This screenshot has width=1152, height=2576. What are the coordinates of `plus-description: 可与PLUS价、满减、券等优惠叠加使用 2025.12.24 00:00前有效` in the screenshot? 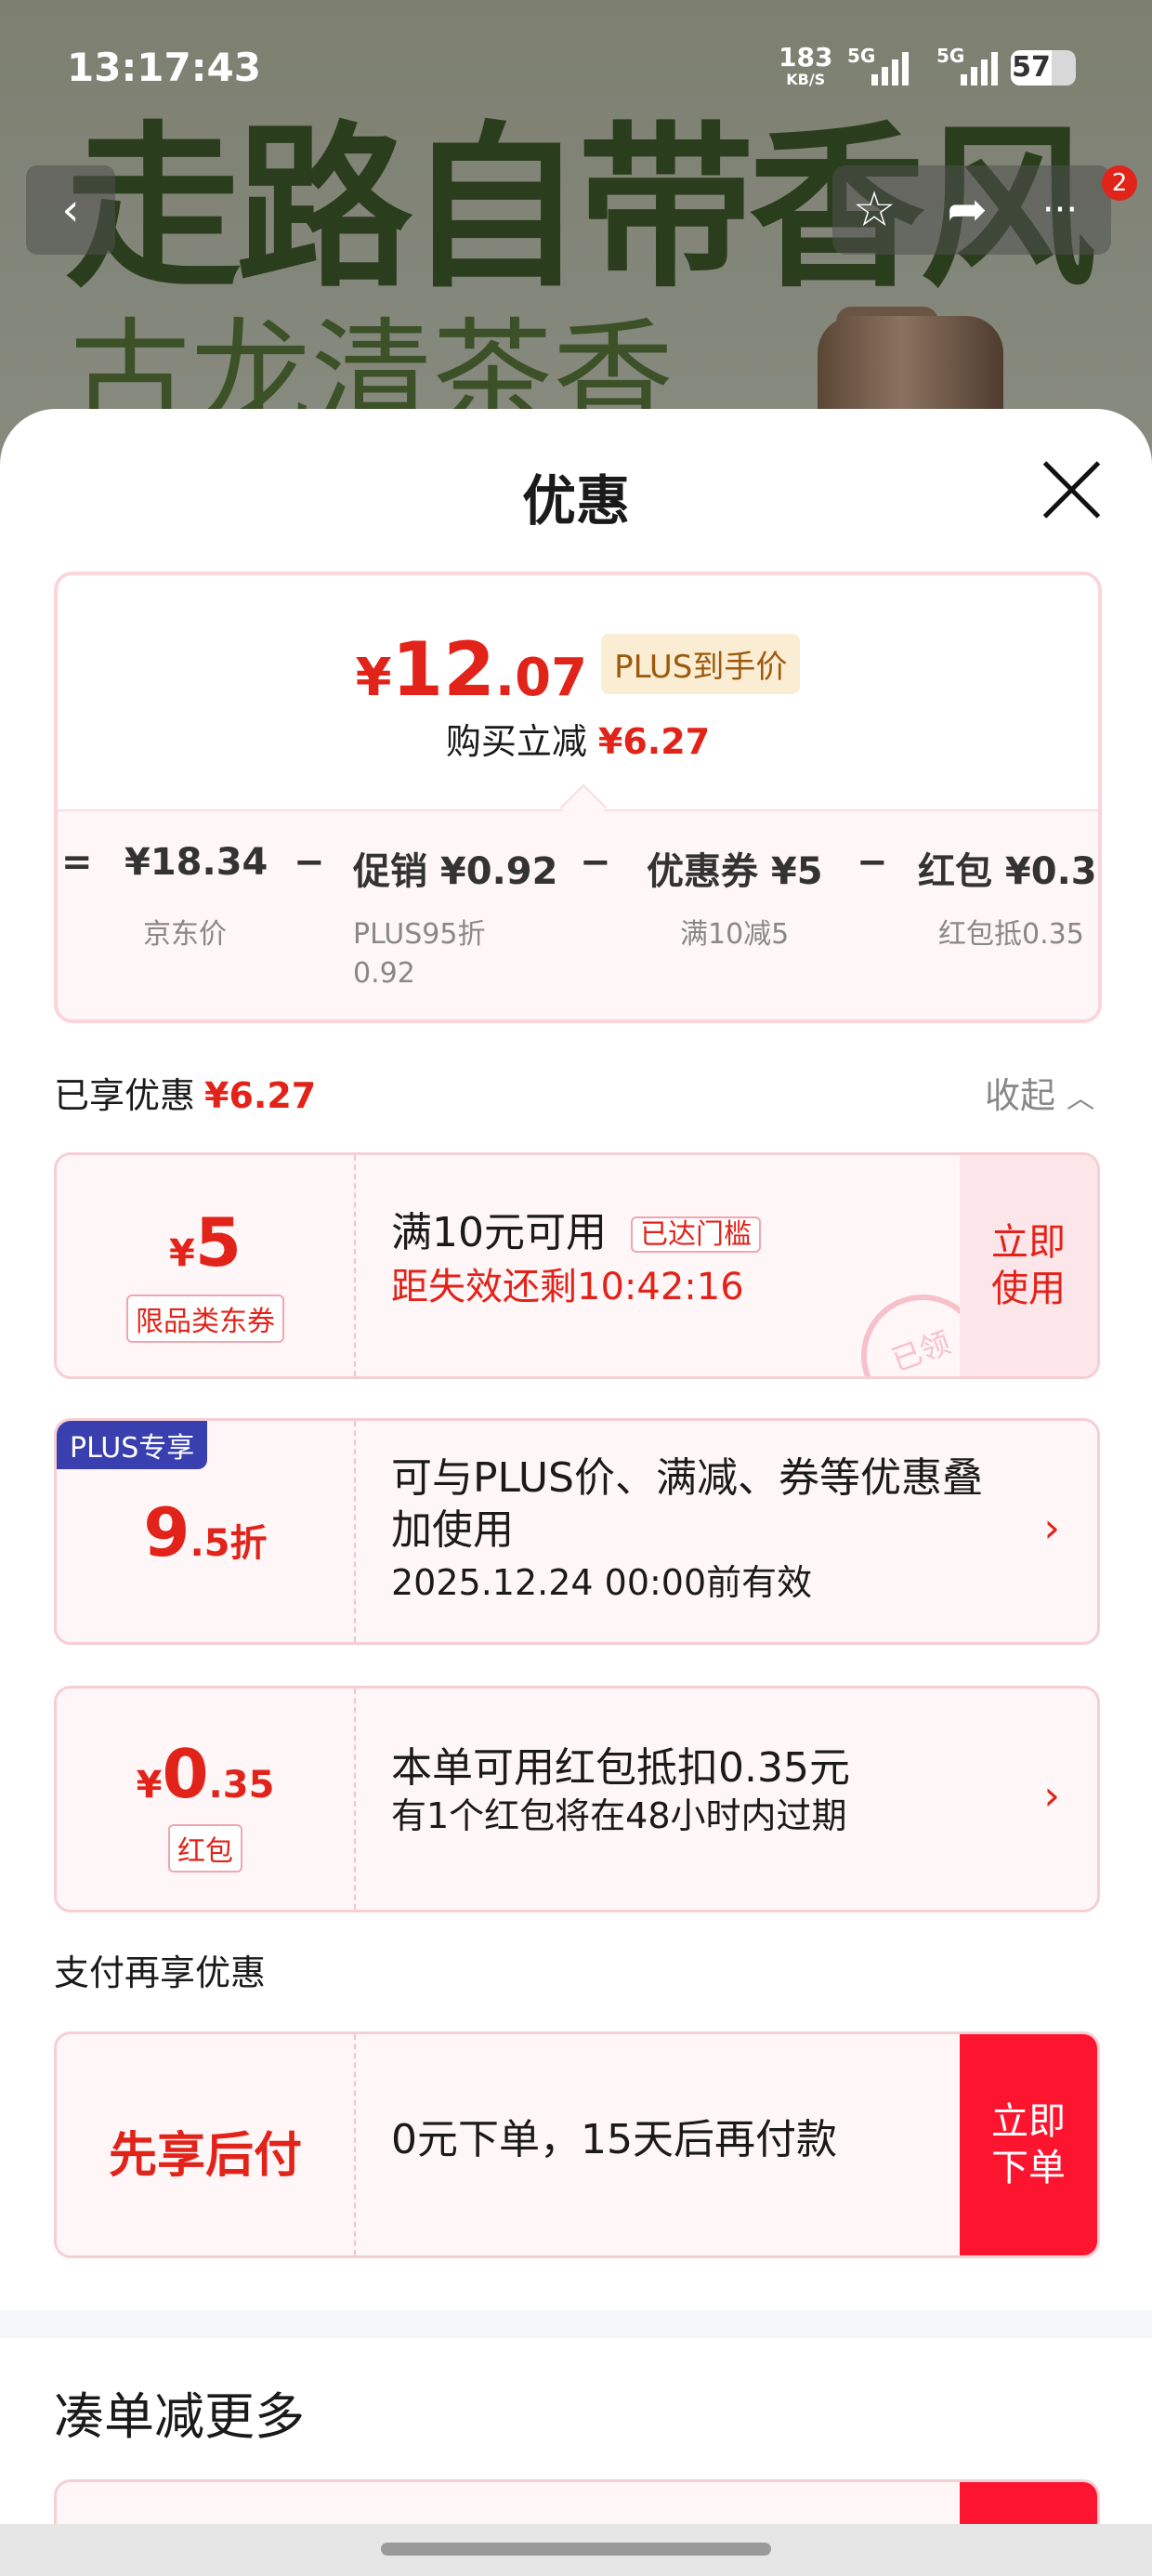 It's located at (688, 1530).